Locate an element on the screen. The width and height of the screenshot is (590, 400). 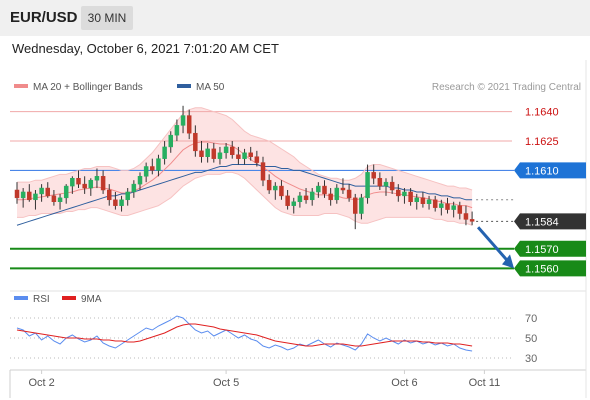
x-tick-label: Oct 6 is located at coordinates (404, 383).